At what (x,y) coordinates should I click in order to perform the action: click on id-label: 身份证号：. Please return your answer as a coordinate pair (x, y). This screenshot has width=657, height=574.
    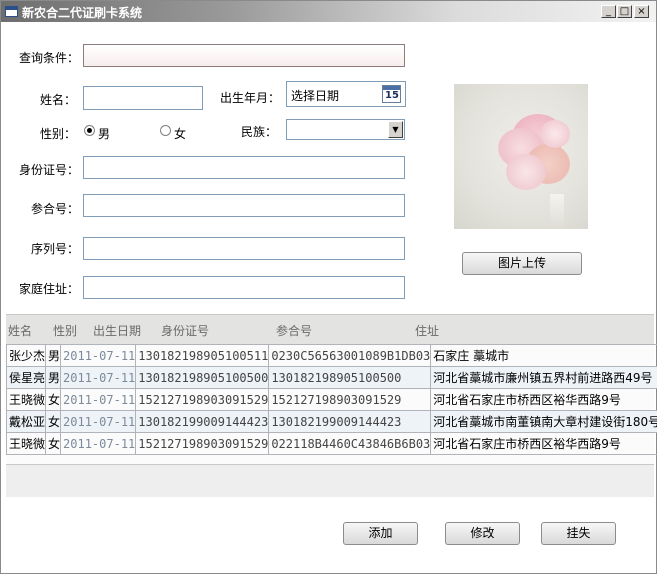
    Looking at the image, I should click on (49, 170).